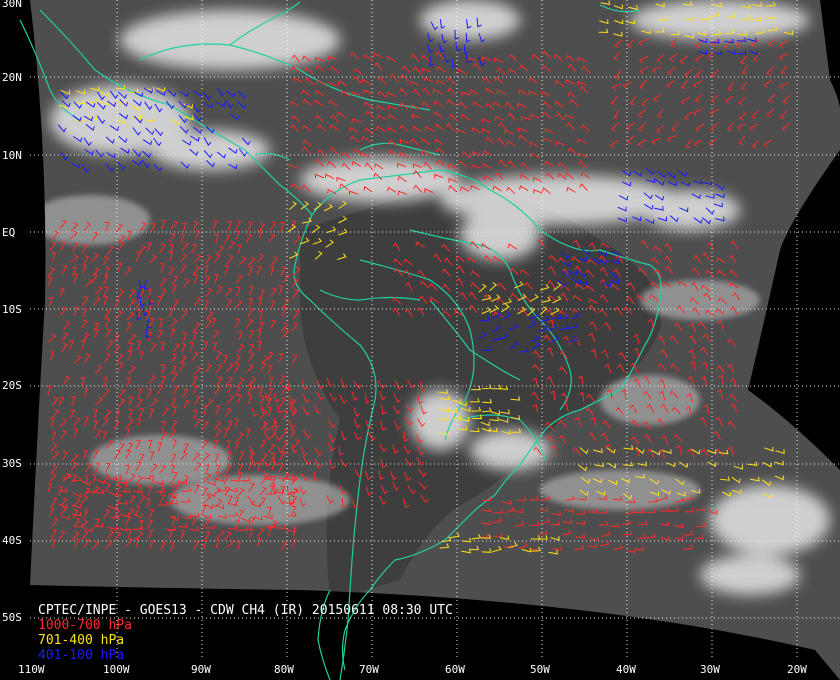 Image resolution: width=840 pixels, height=680 pixels. I want to click on lat-label-30s: 30S, so click(12, 463).